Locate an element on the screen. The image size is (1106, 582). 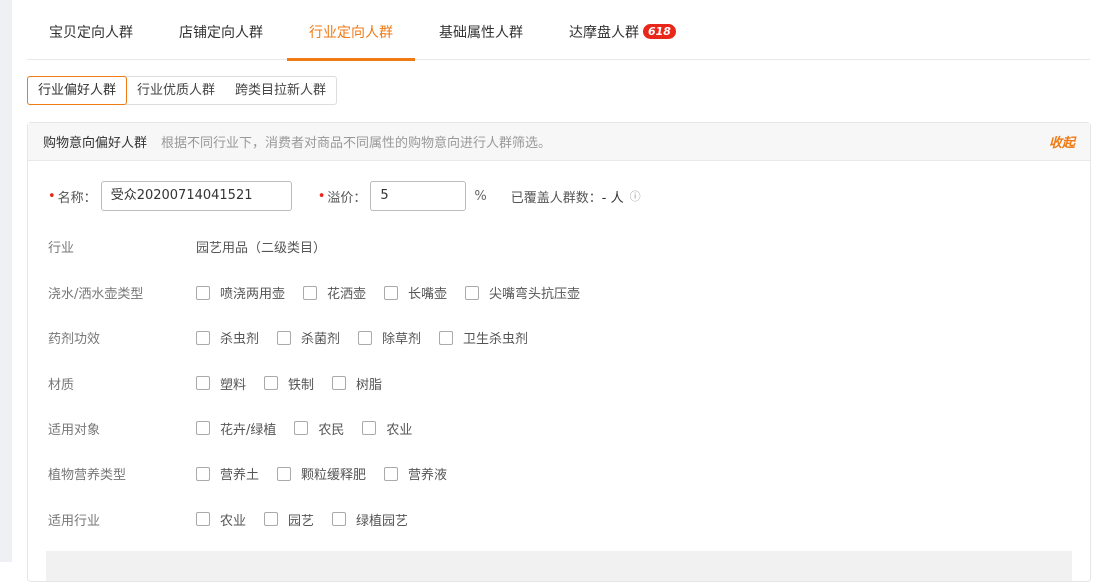
attribute-label: 适用行业 is located at coordinates (74, 521).